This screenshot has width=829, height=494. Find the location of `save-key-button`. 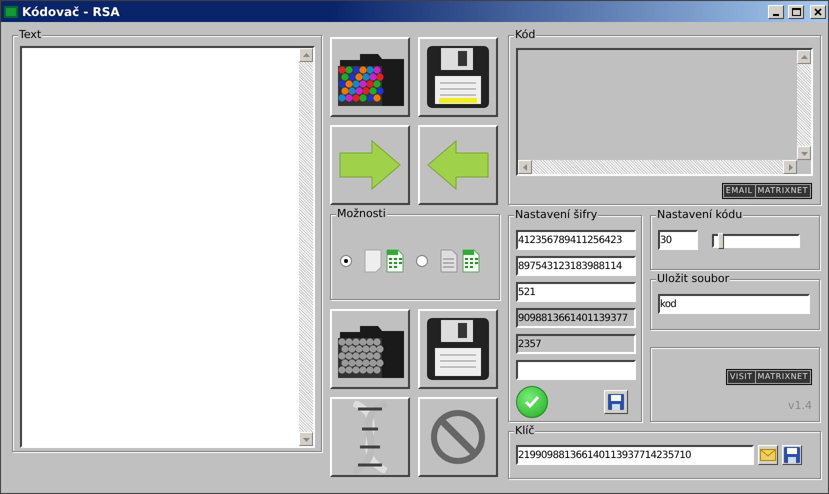

save-key-button is located at coordinates (458, 349).